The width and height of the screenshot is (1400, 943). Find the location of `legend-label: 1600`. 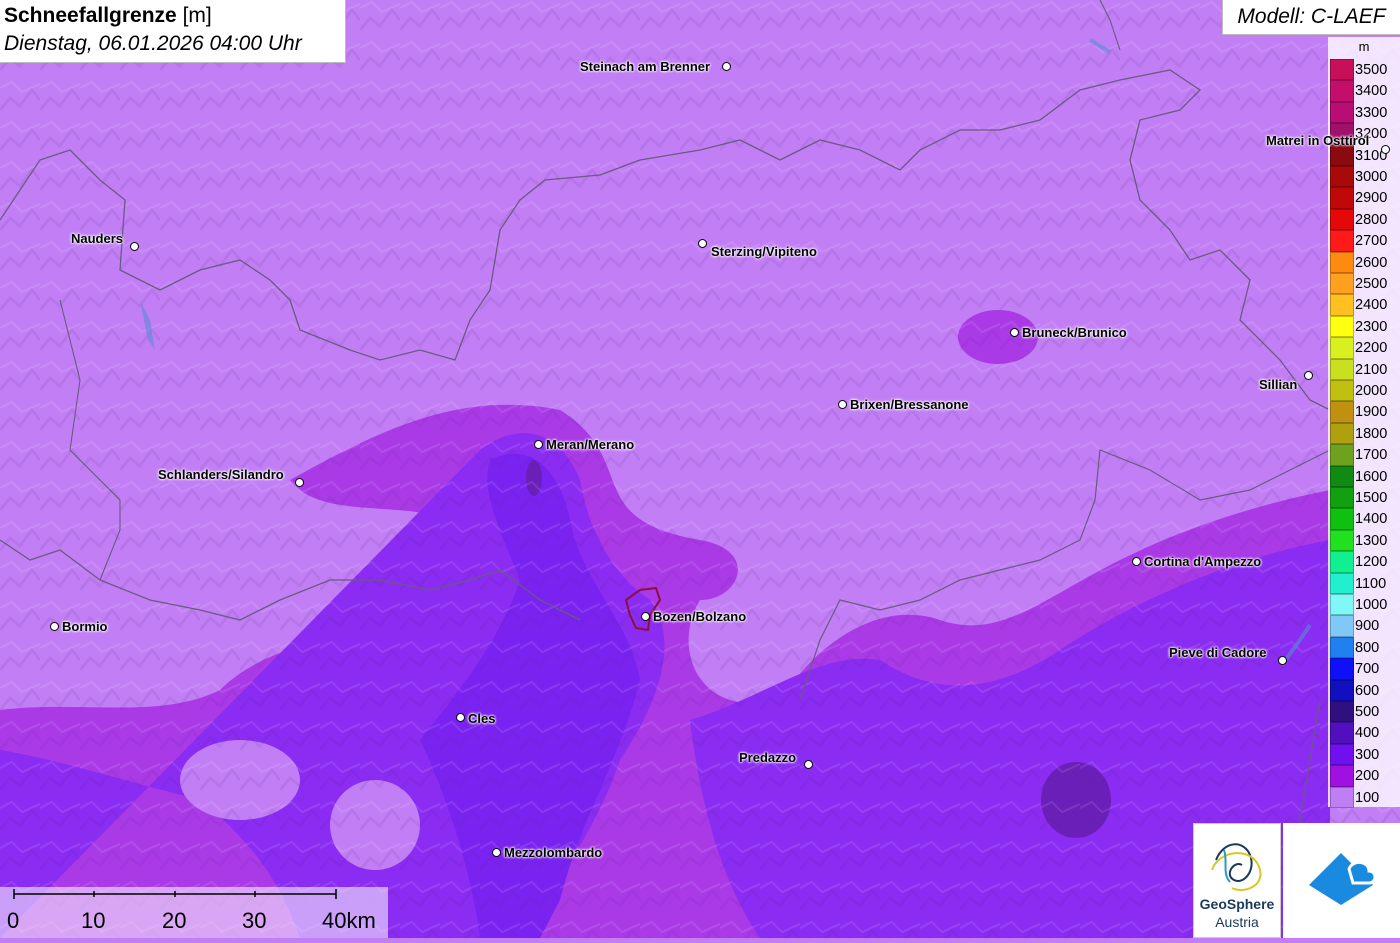

legend-label: 1600 is located at coordinates (1371, 476).